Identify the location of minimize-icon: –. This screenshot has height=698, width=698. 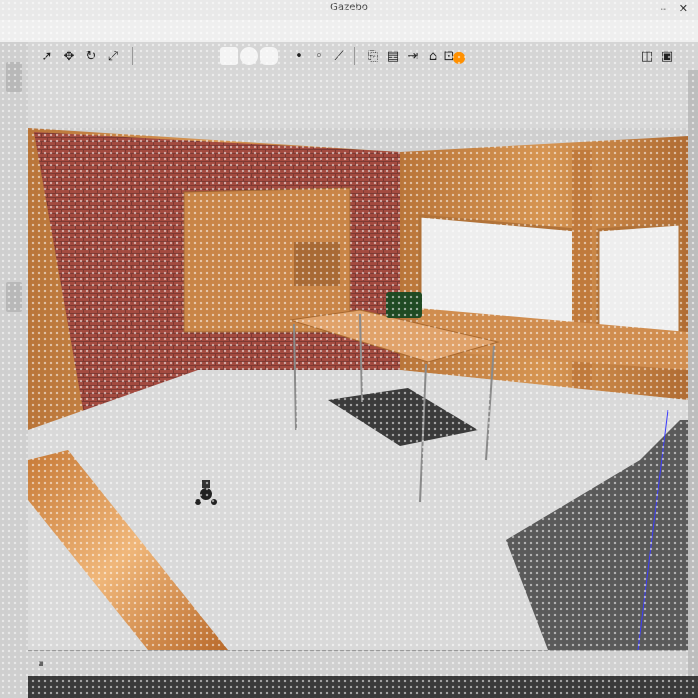
(664, 8).